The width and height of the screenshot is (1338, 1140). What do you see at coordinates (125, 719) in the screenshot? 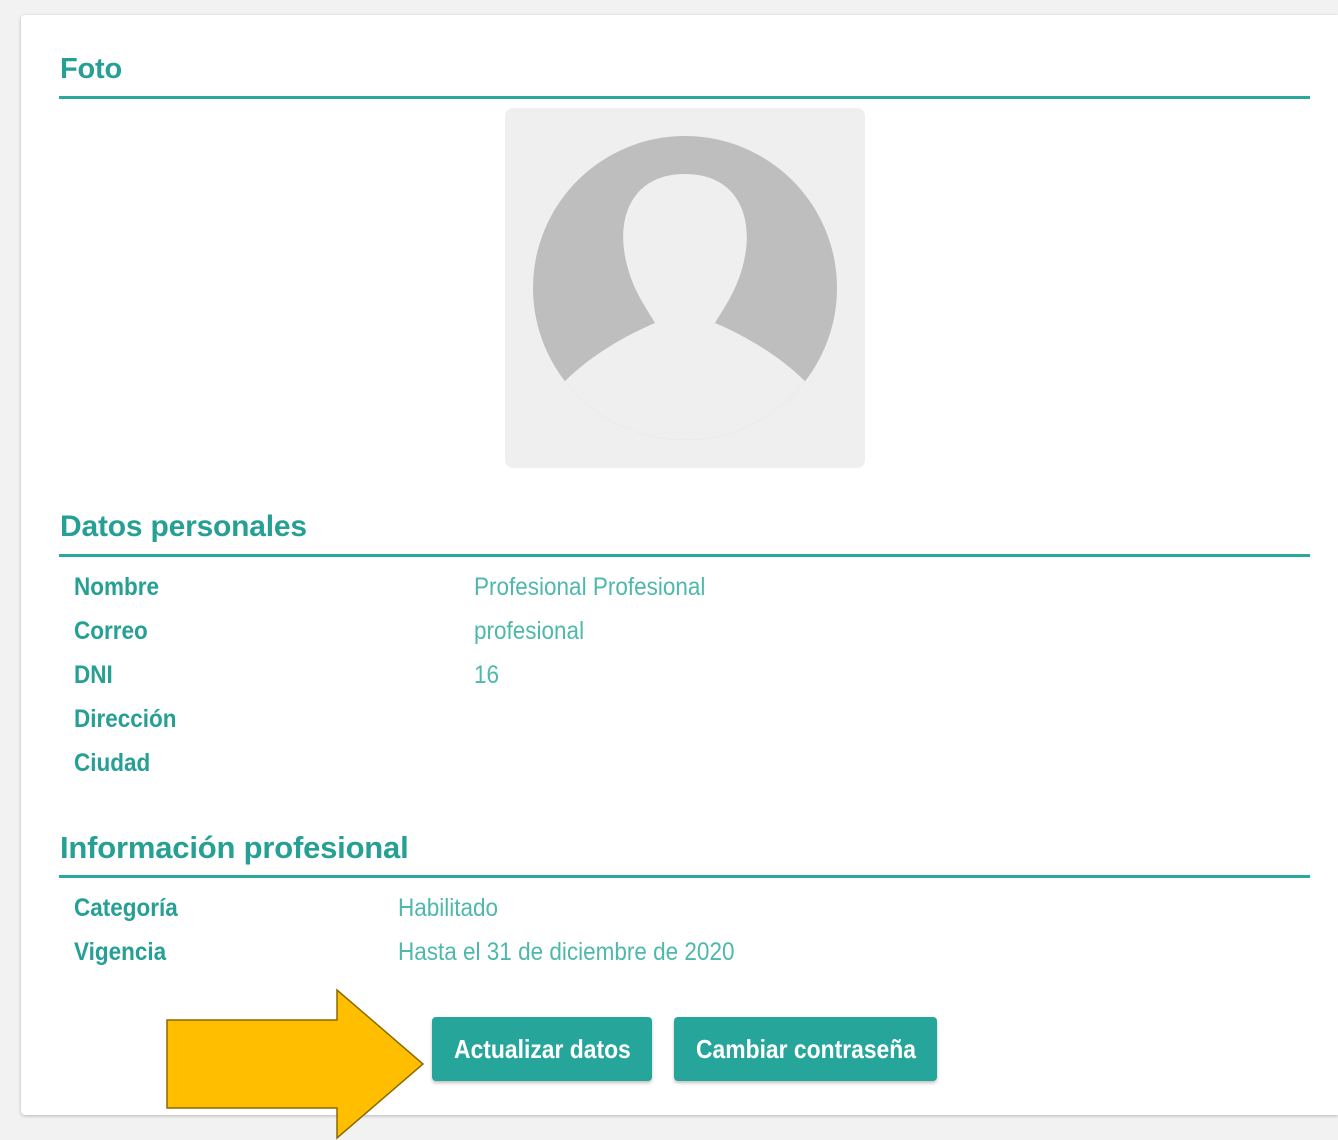
I see `field-label-direccion: Dirección` at bounding box center [125, 719].